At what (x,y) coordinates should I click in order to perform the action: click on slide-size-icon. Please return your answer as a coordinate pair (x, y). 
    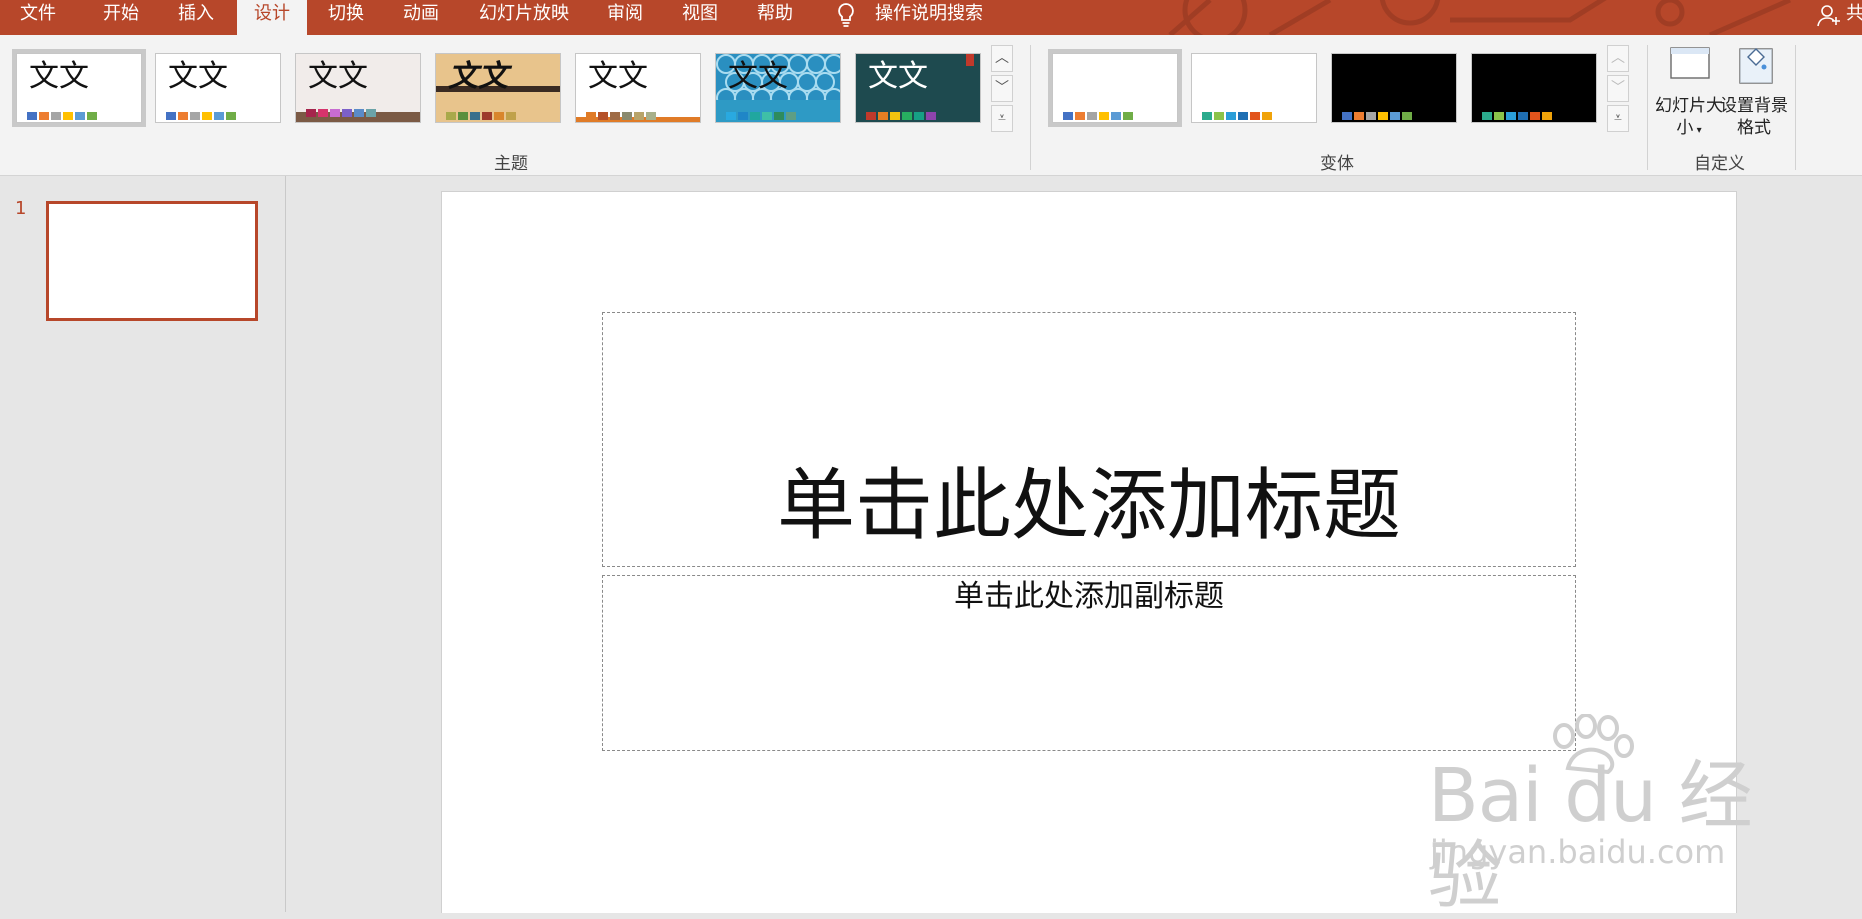
    Looking at the image, I should click on (1690, 63).